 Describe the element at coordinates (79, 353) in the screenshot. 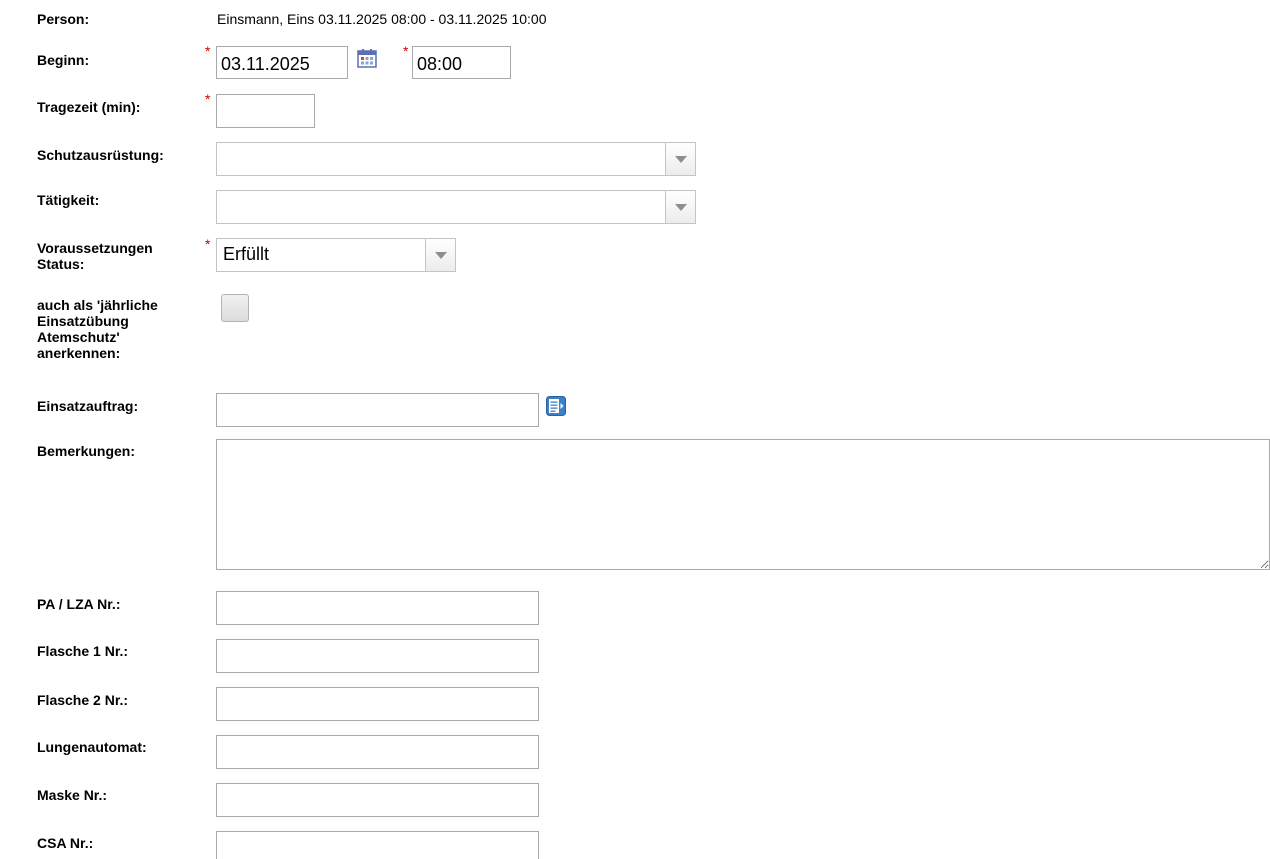

I see `jaehrliche-label-line4: anerkennen:` at that location.